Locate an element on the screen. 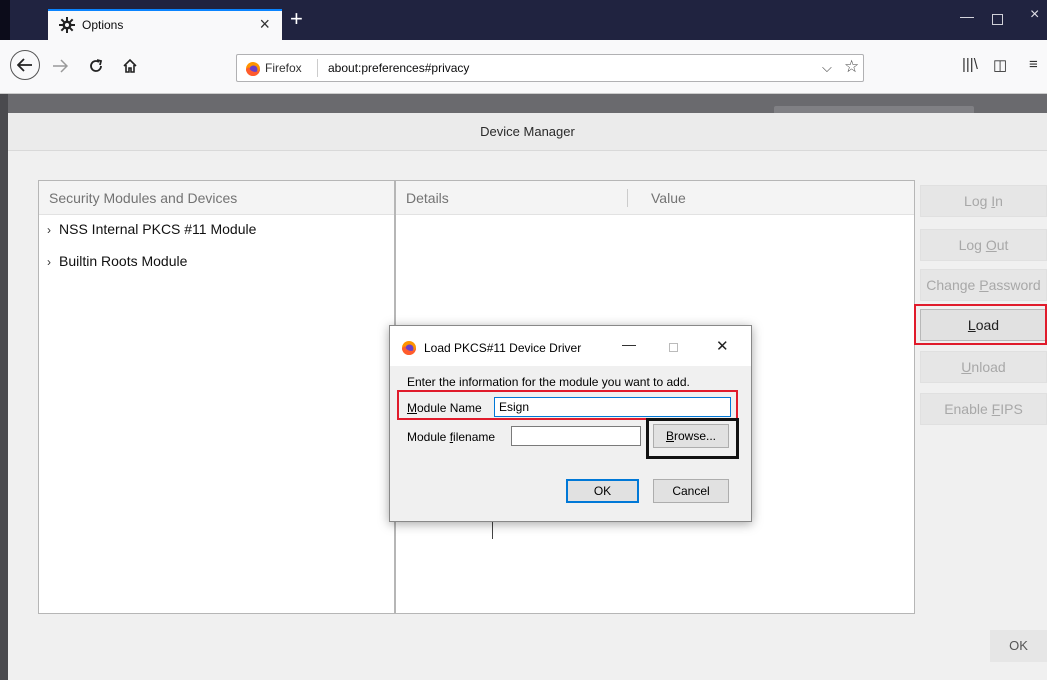  maximize-icon is located at coordinates (673, 347).